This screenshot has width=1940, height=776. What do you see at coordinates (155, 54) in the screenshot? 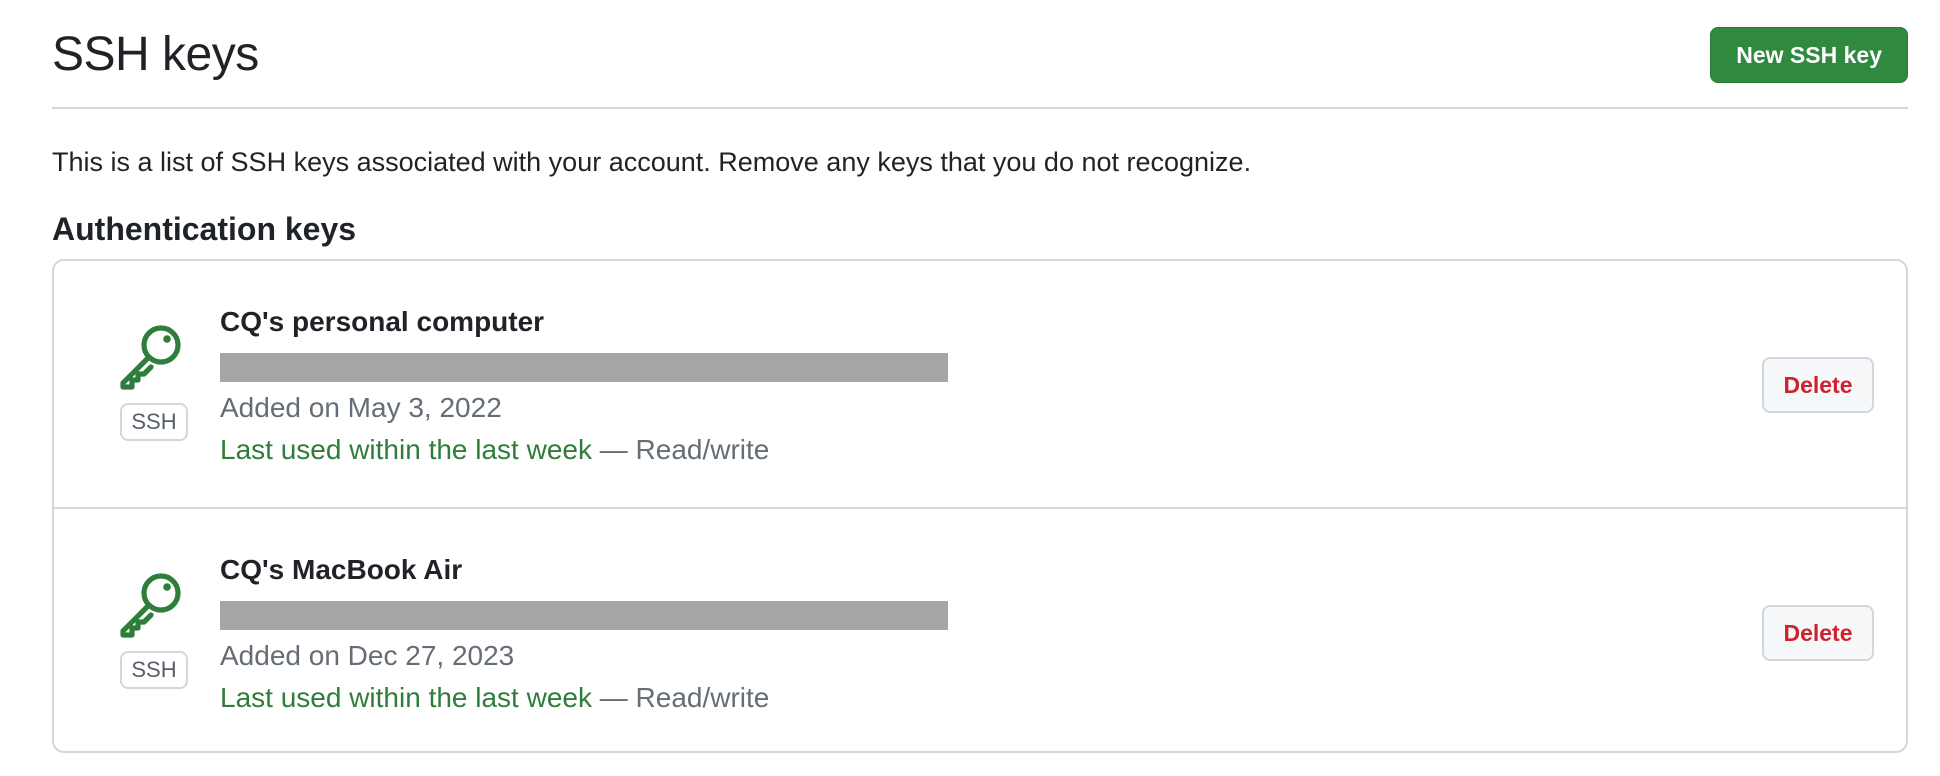
I see `page-title: SSH keys` at bounding box center [155, 54].